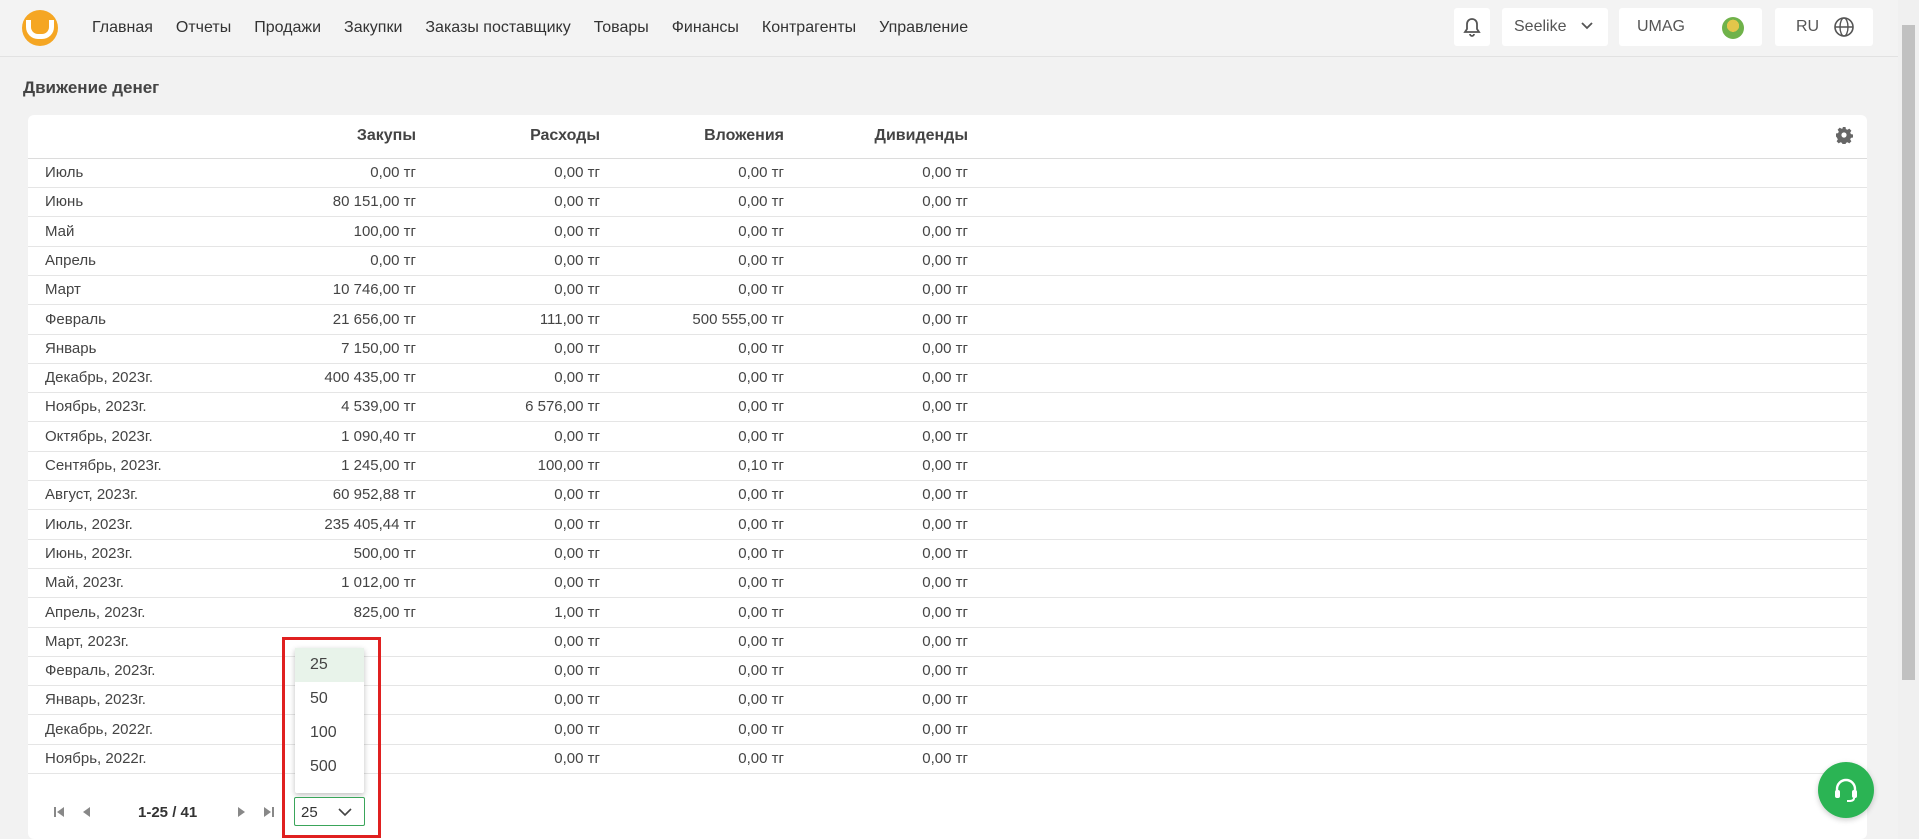 This screenshot has height=839, width=1919. I want to click on page-size-select: 25, so click(329, 811).